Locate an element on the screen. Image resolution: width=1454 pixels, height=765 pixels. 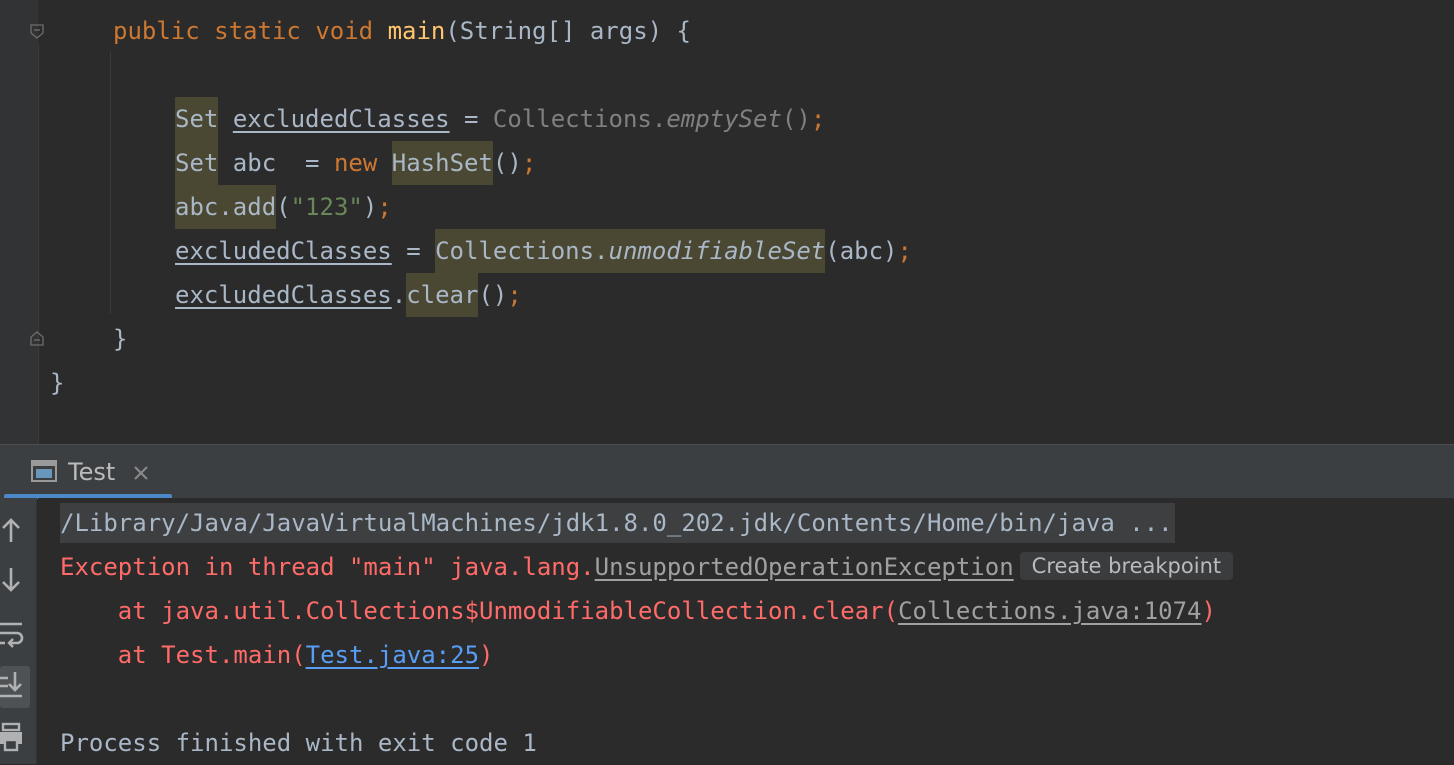
console-toolbar is located at coordinates (18, 631).